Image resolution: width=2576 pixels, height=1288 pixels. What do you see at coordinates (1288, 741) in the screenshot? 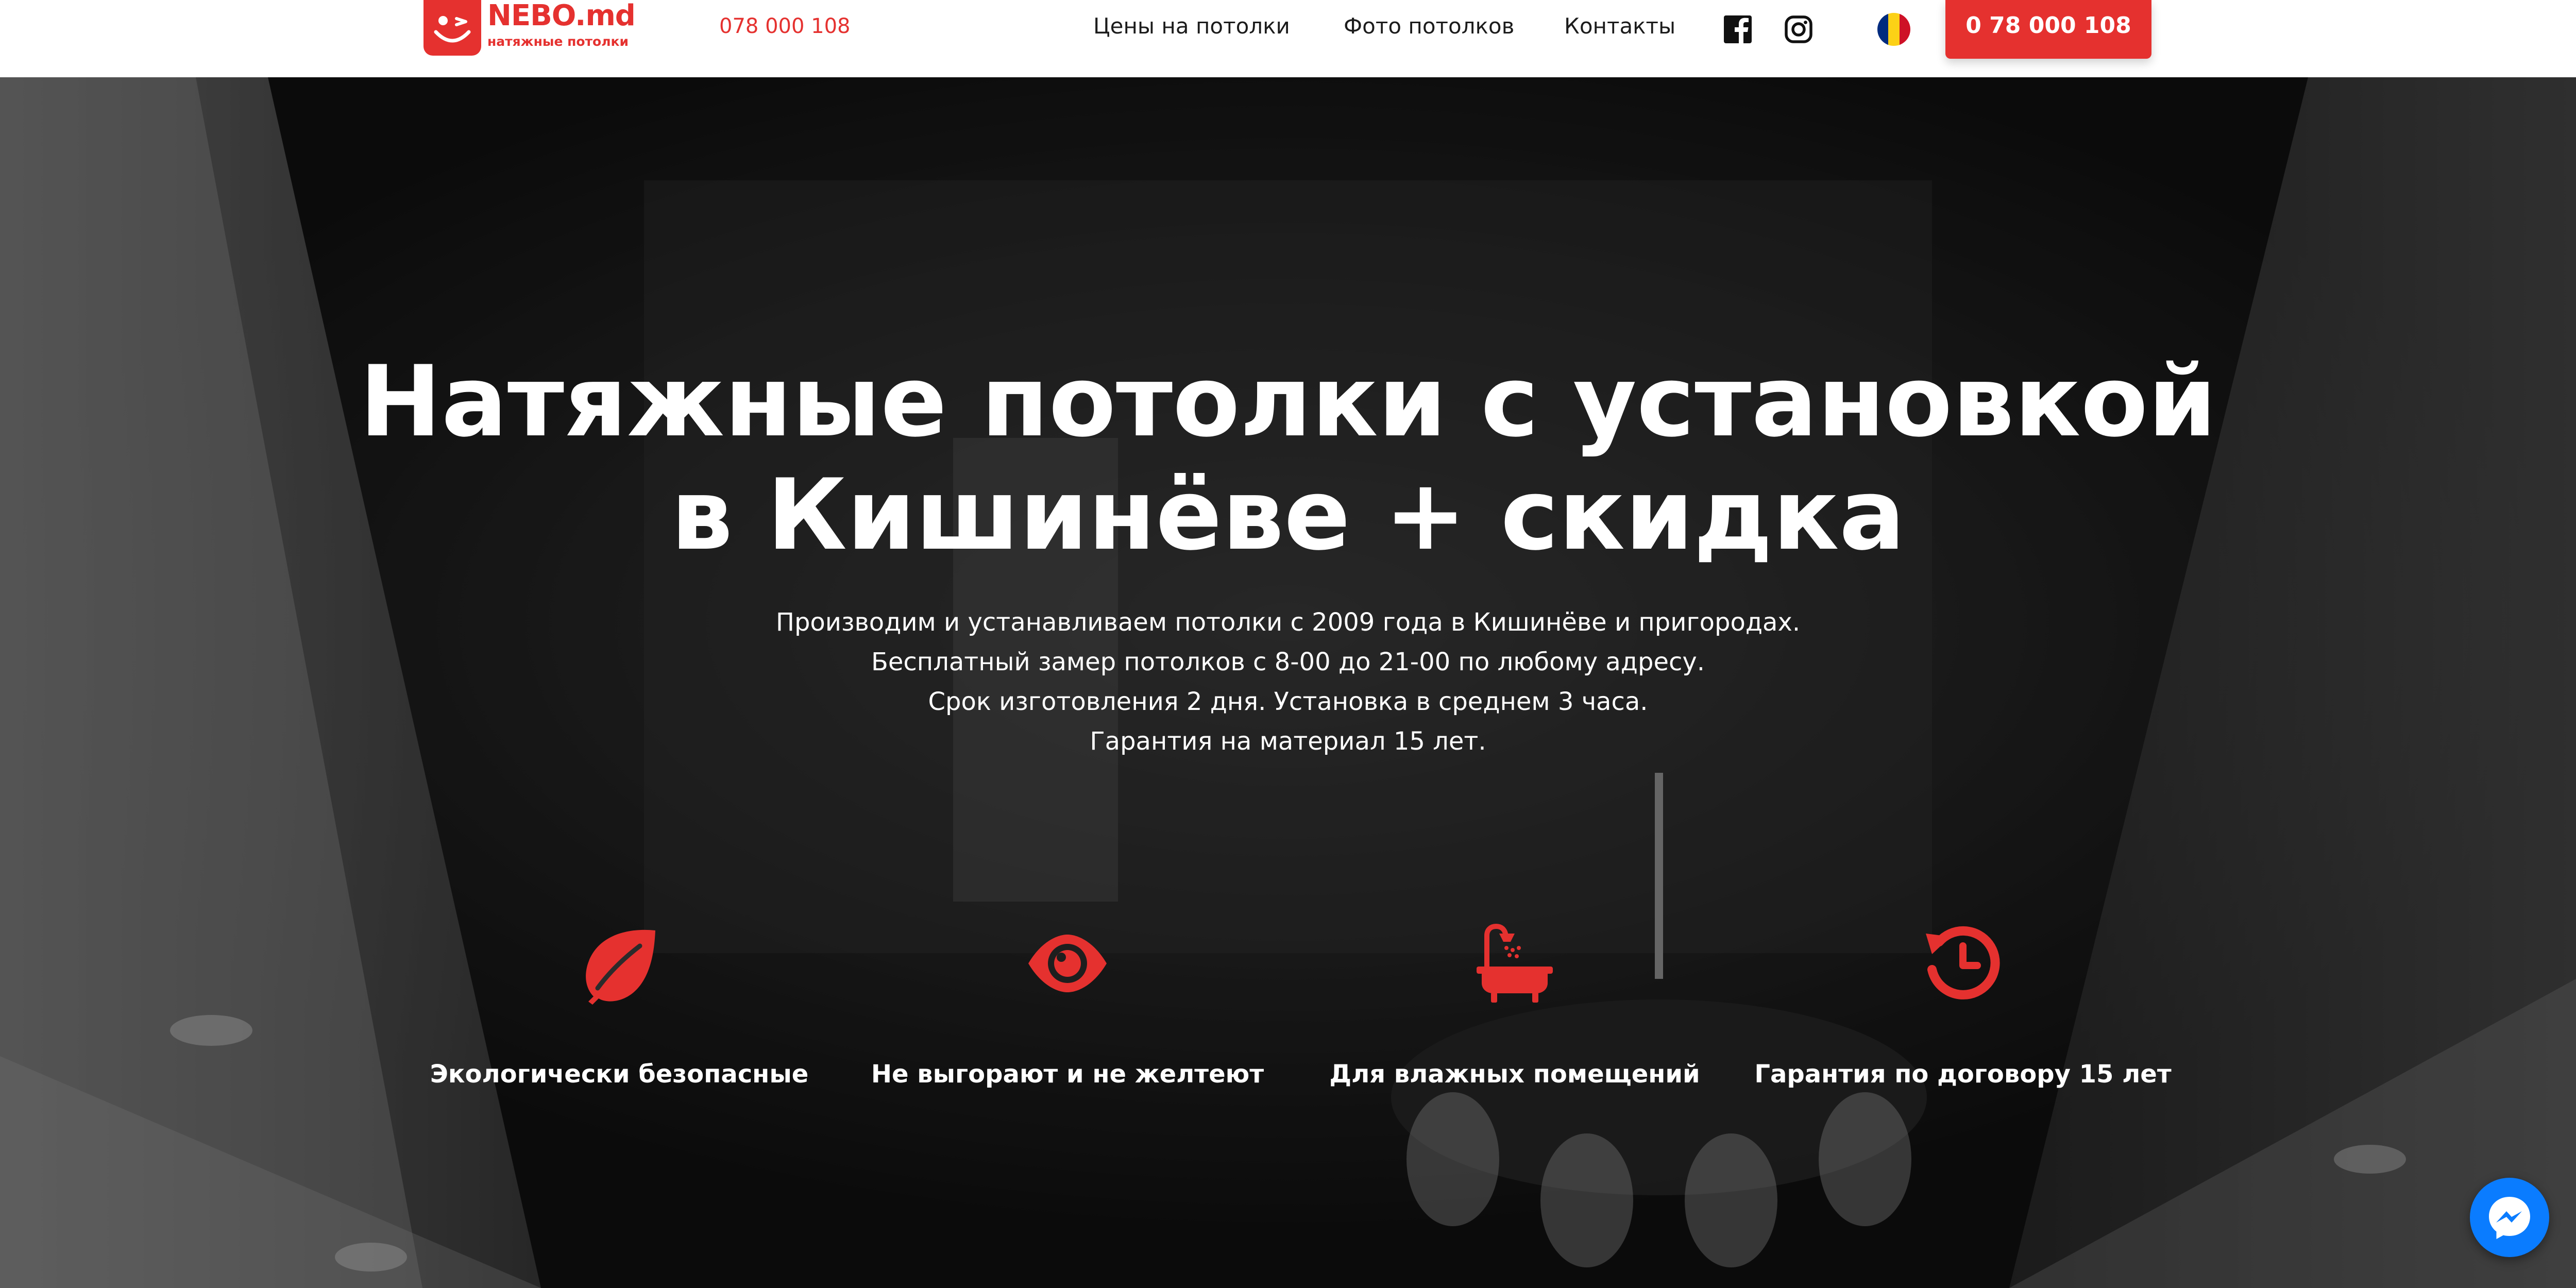
I see `hero-text-line: Гарантия на материал 15 лет.` at bounding box center [1288, 741].